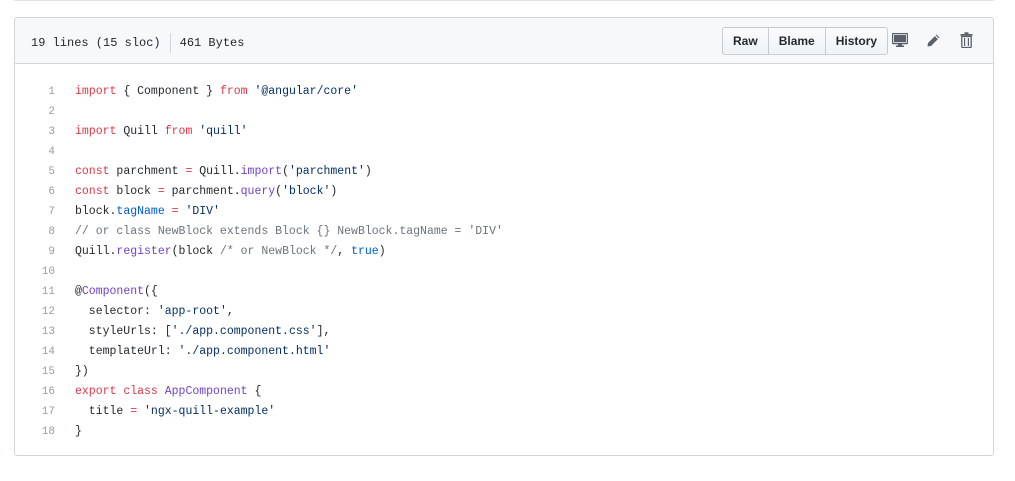 The width and height of the screenshot is (1015, 481). Describe the element at coordinates (258, 191) in the screenshot. I see `code-token: query` at that location.